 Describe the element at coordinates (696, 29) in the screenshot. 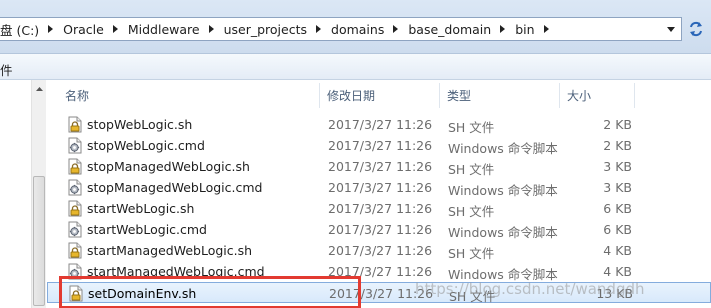

I see `refresh-icon` at that location.